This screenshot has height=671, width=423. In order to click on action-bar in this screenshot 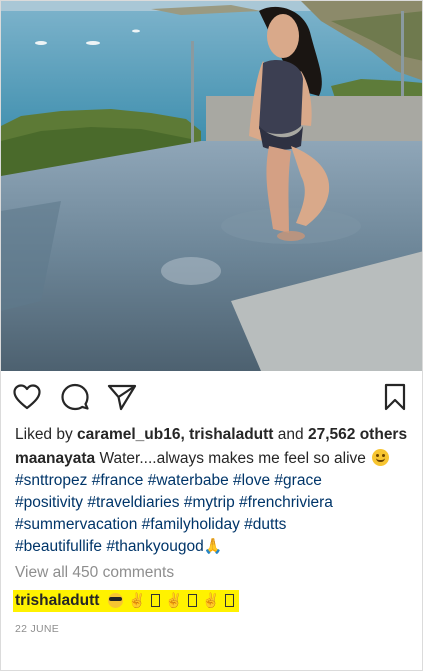, I will do `click(211, 399)`.